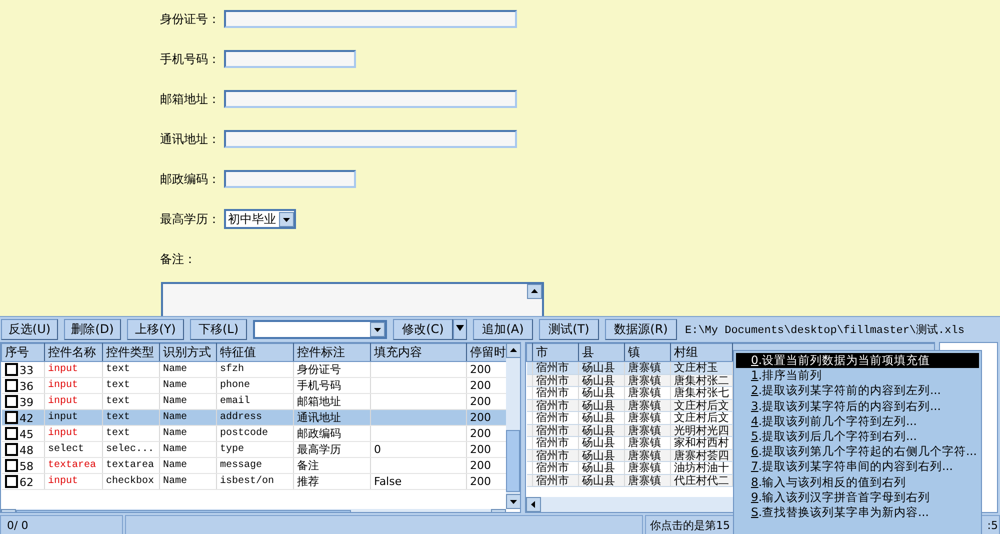 Image resolution: width=1000 pixels, height=534 pixels. What do you see at coordinates (647, 353) in the screenshot?
I see `column-header: 镇` at bounding box center [647, 353].